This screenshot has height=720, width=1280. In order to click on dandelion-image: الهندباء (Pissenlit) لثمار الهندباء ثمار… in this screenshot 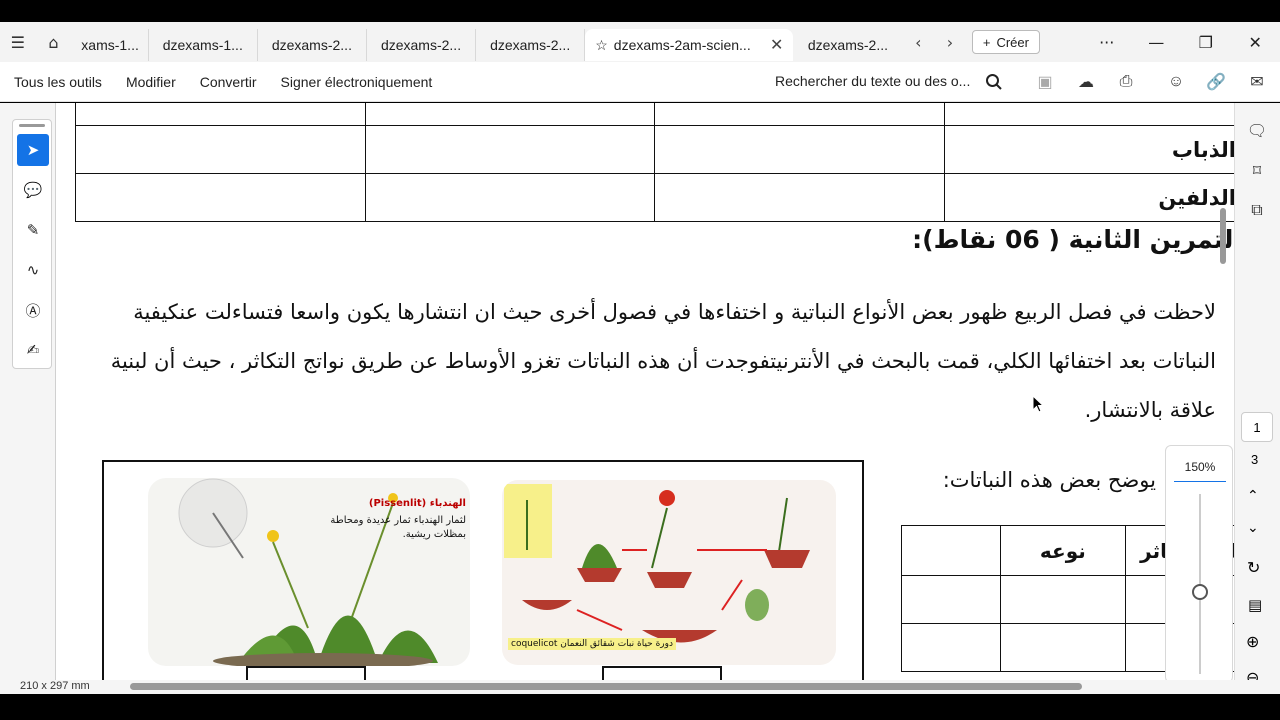, I will do `click(309, 572)`.